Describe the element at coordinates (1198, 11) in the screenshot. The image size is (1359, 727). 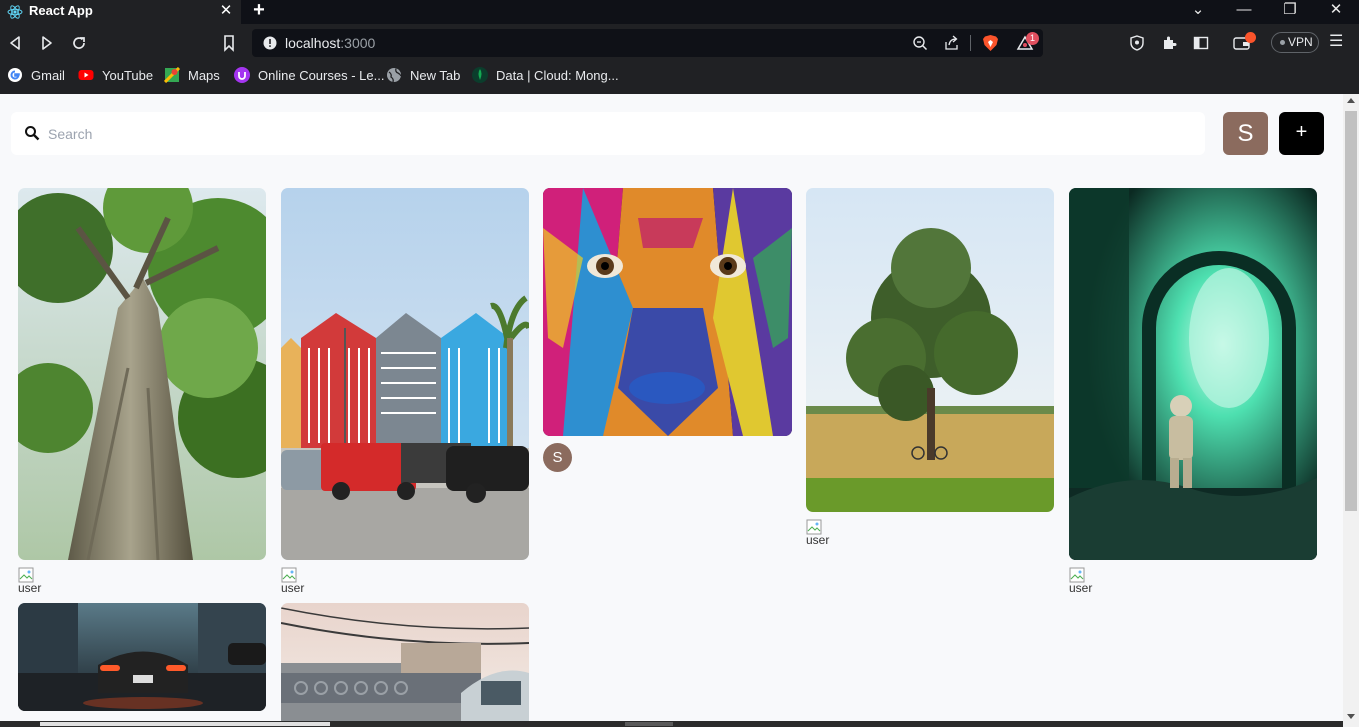
I see `tab-search-chevron-icon: ⌄` at that location.